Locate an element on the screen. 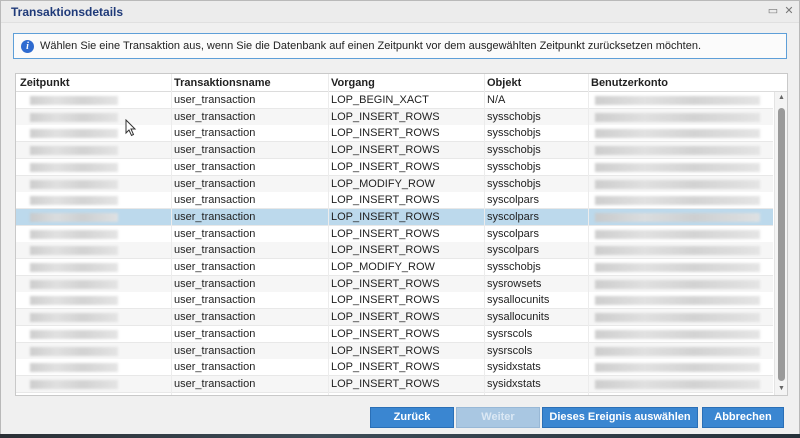  cell-object: sysrscols is located at coordinates (510, 350).